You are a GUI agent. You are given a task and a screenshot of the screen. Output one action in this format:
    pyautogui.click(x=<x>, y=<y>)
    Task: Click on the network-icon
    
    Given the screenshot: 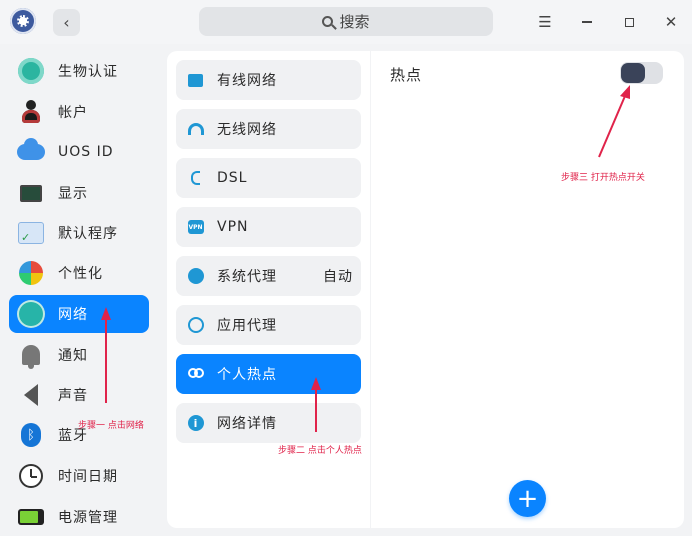 What is the action you would take?
    pyautogui.click(x=31, y=314)
    